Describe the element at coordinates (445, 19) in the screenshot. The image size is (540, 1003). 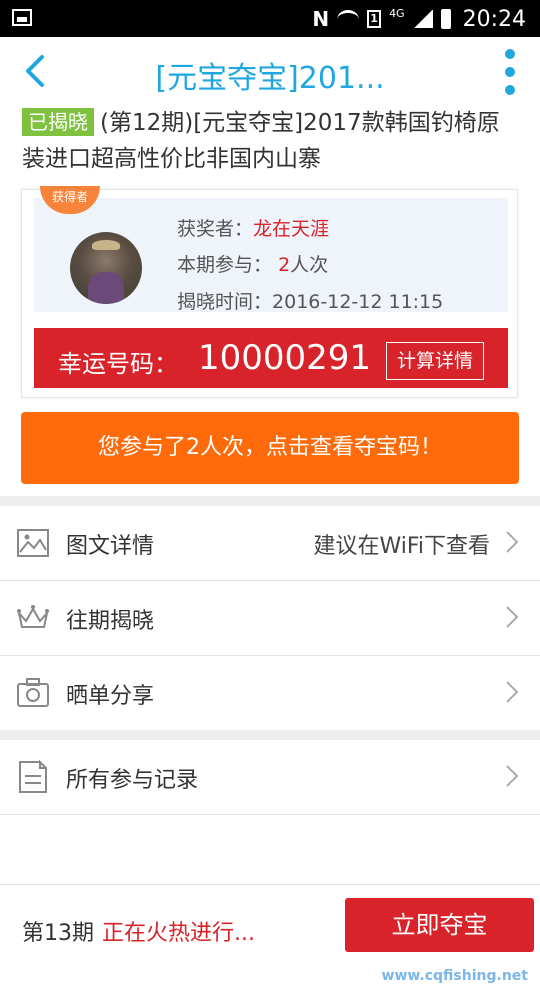
I see `battery-icon` at that location.